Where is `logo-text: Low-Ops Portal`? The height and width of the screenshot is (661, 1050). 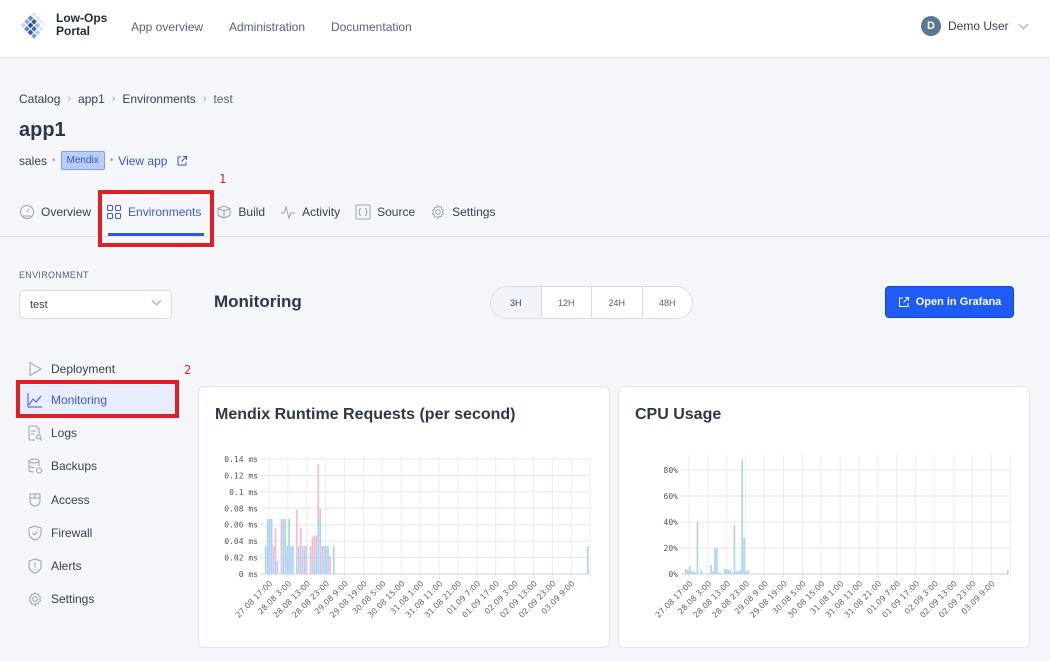 logo-text: Low-Ops Portal is located at coordinates (81, 25).